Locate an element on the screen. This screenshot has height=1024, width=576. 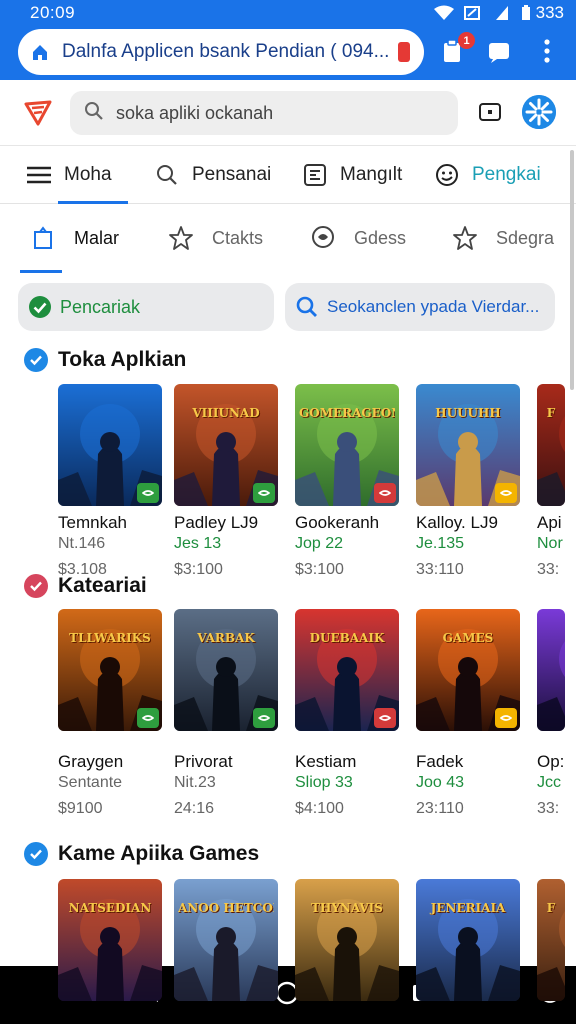
tab-gdess: Gdess is located at coordinates (358, 238).